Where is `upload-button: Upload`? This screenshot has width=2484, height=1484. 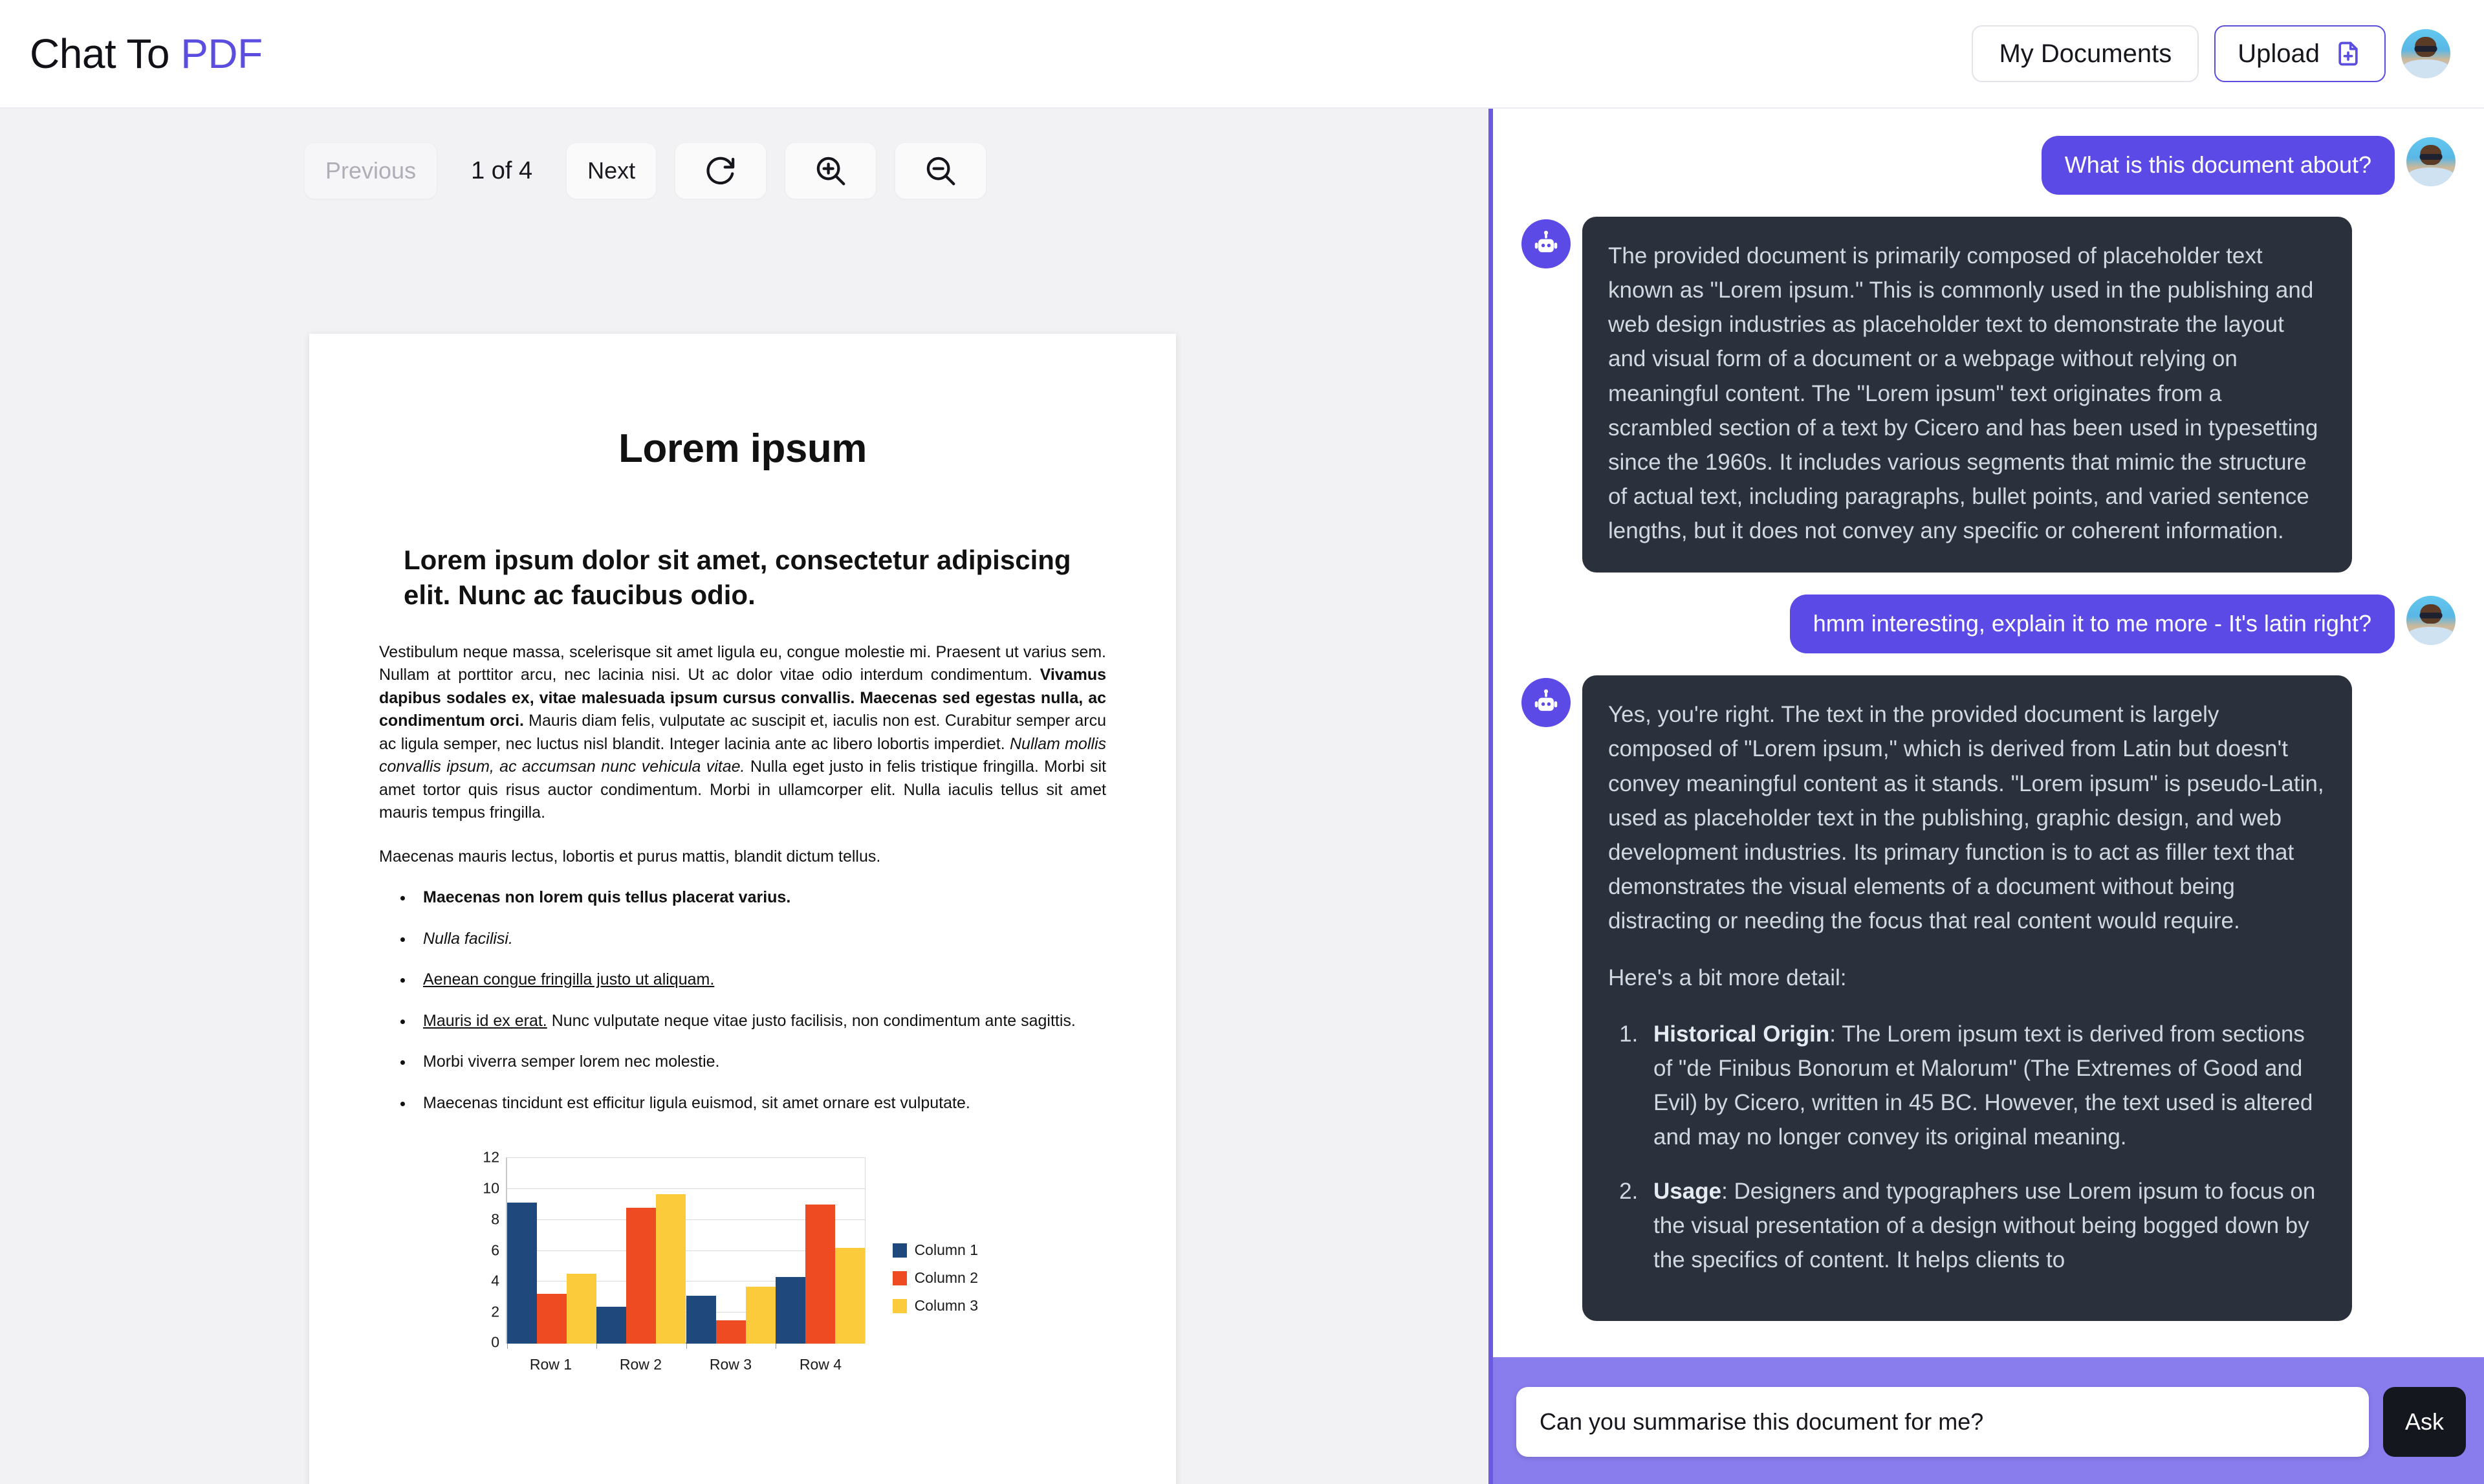
upload-button: Upload is located at coordinates (2300, 53).